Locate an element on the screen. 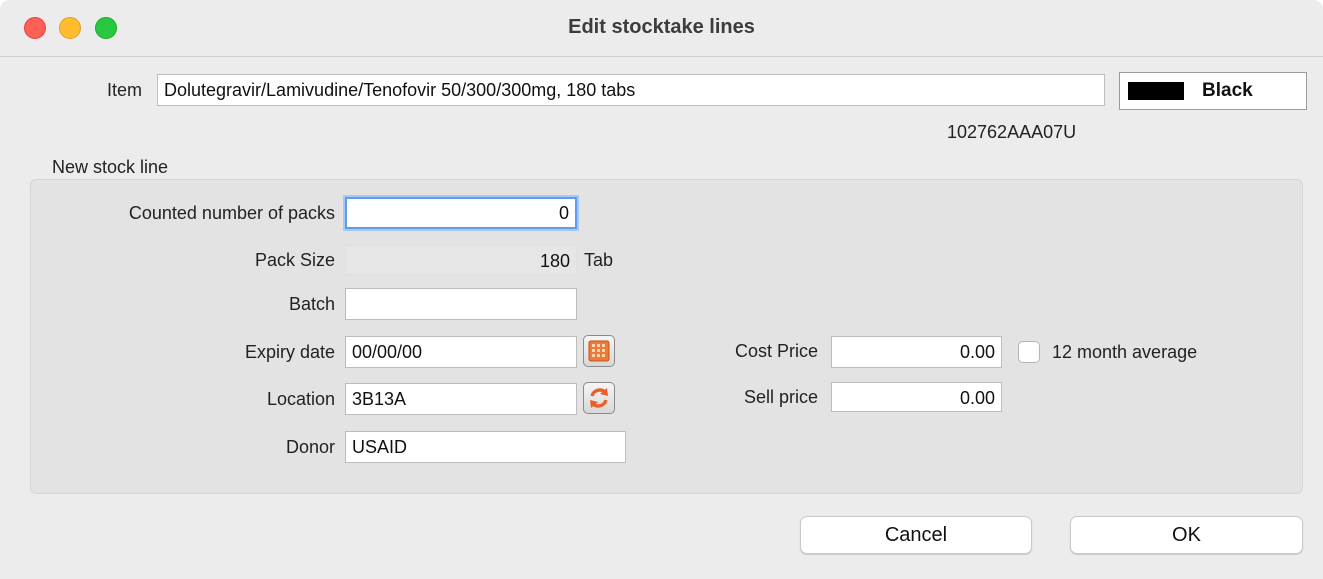  window-title: Edit stocktake lines is located at coordinates (661, 27).